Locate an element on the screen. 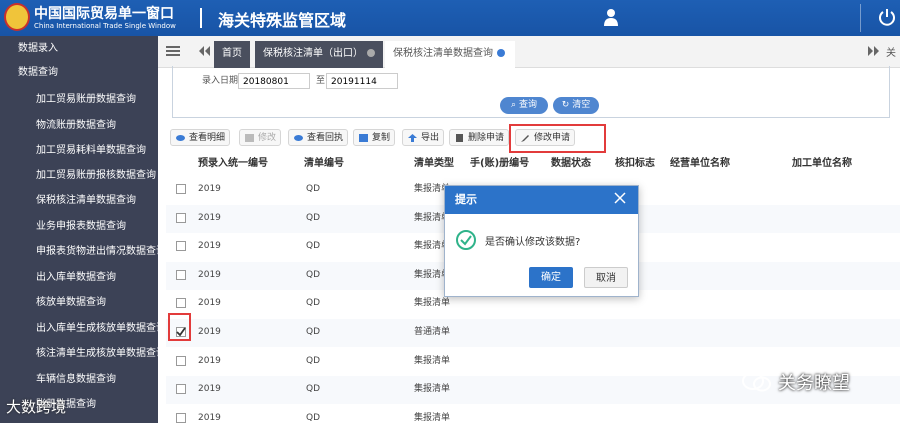  clear-button: ↻ 清空 is located at coordinates (576, 105).